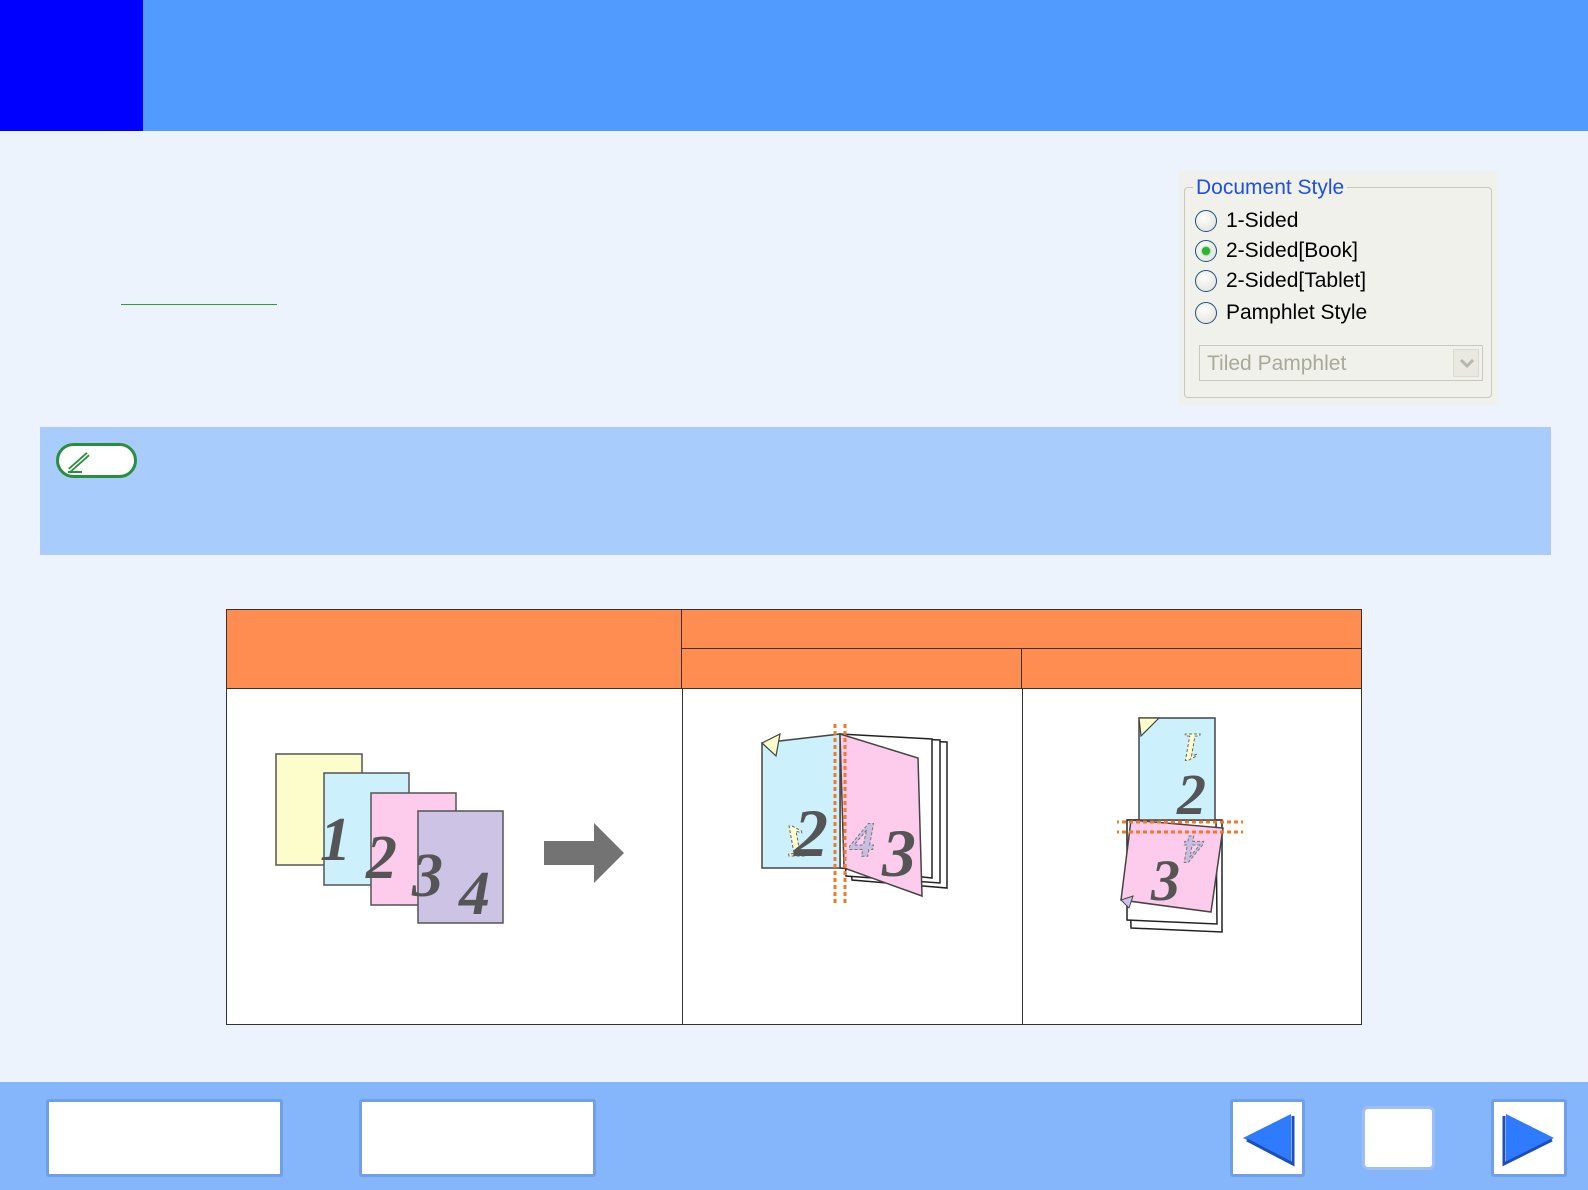 The image size is (1588, 1190). What do you see at coordinates (449, 840) in the screenshot?
I see `original-pages-illustration: 1 2 3 4` at bounding box center [449, 840].